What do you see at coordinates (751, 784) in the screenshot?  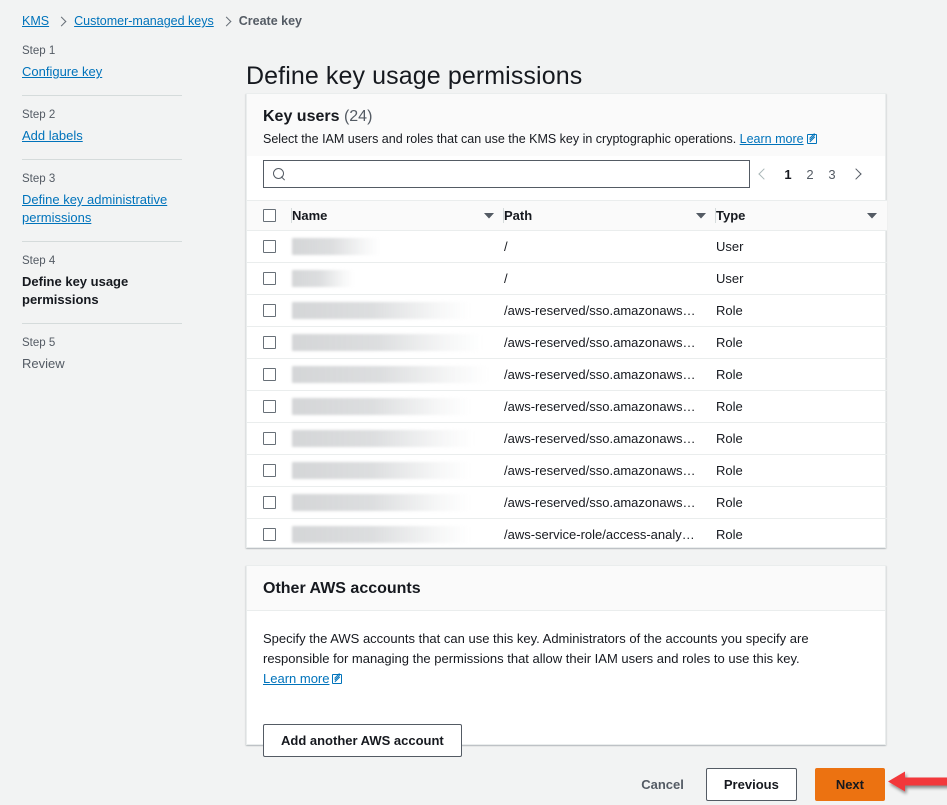 I see `previous-button: Previous` at bounding box center [751, 784].